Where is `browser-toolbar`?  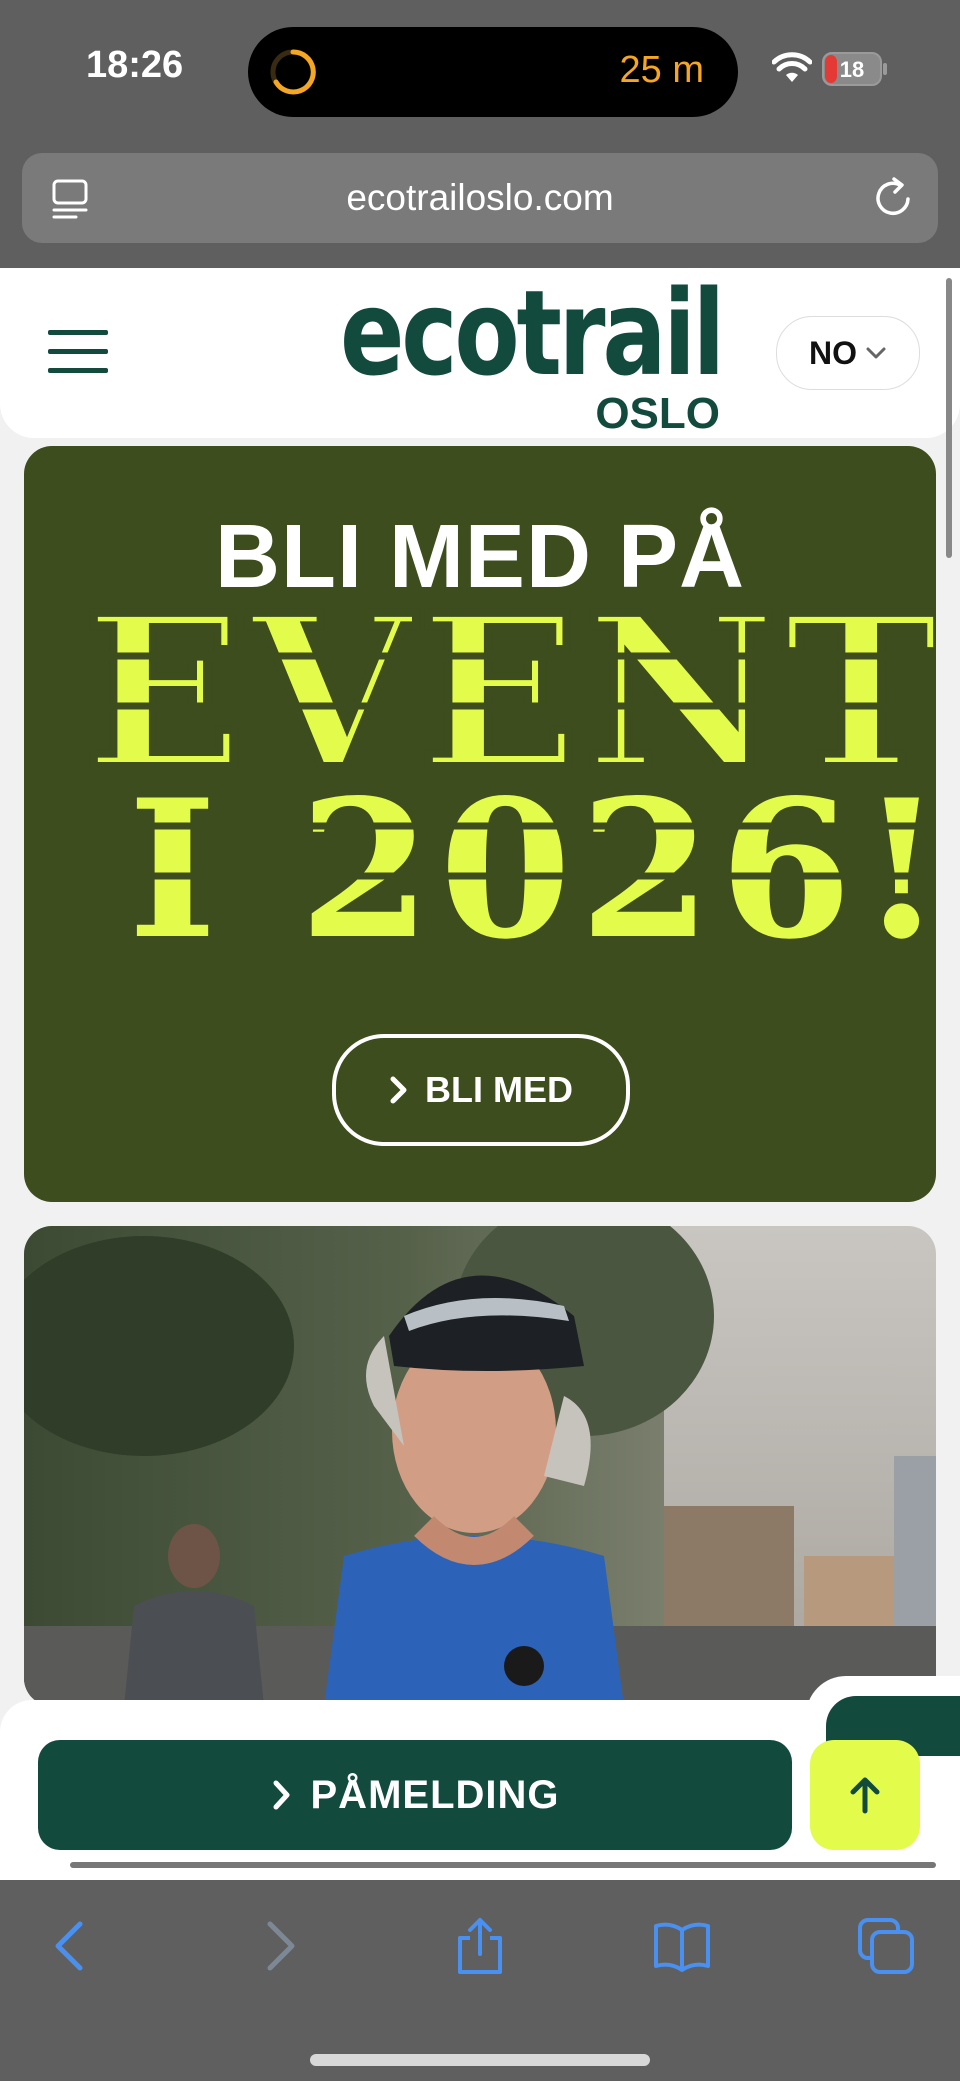
browser-toolbar is located at coordinates (480, 1980).